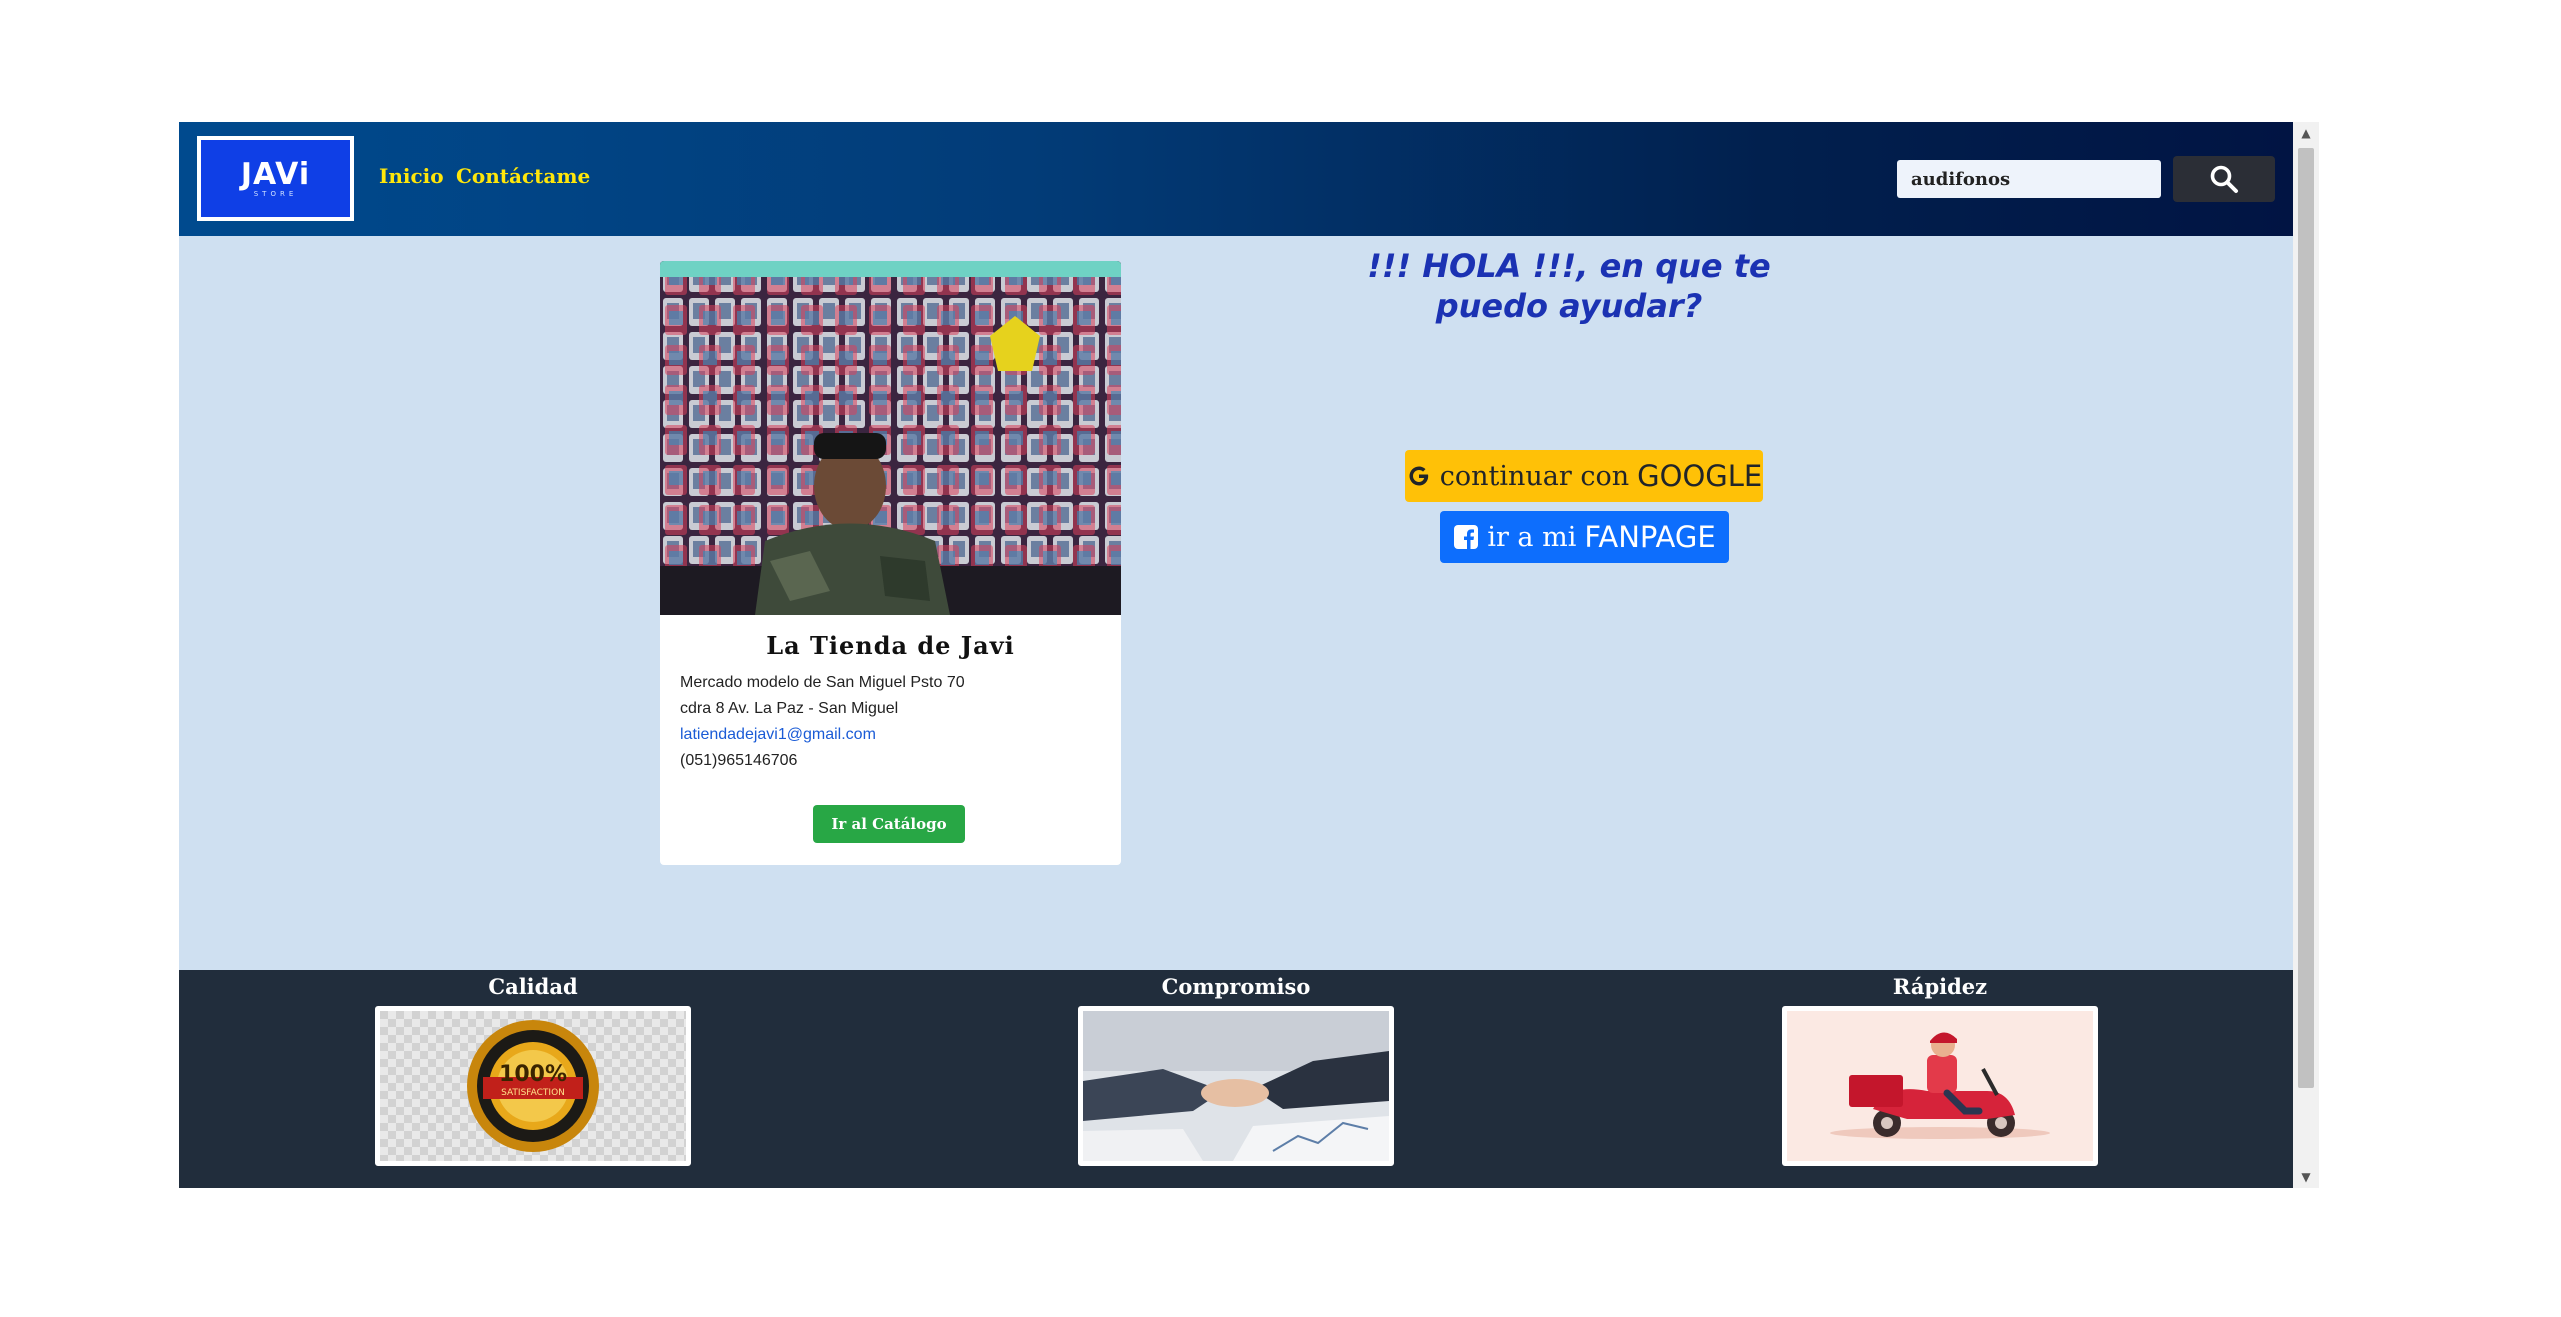  I want to click on fanpage-button: ir a mi FANPAGE, so click(1584, 537).